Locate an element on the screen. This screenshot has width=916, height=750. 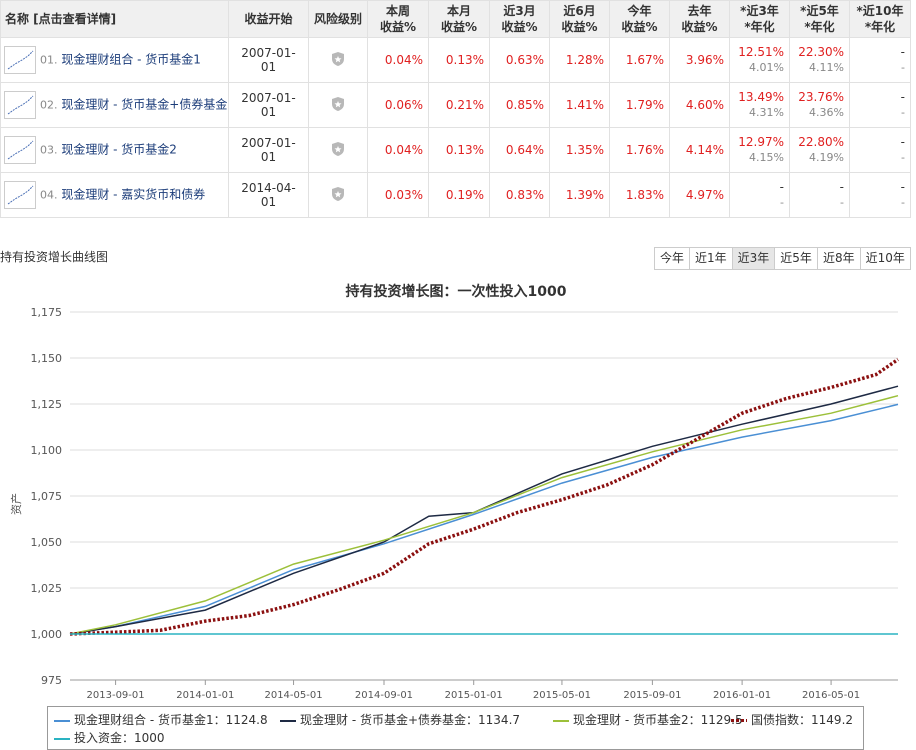
cell-month: 0.19% is located at coordinates (459, 195).